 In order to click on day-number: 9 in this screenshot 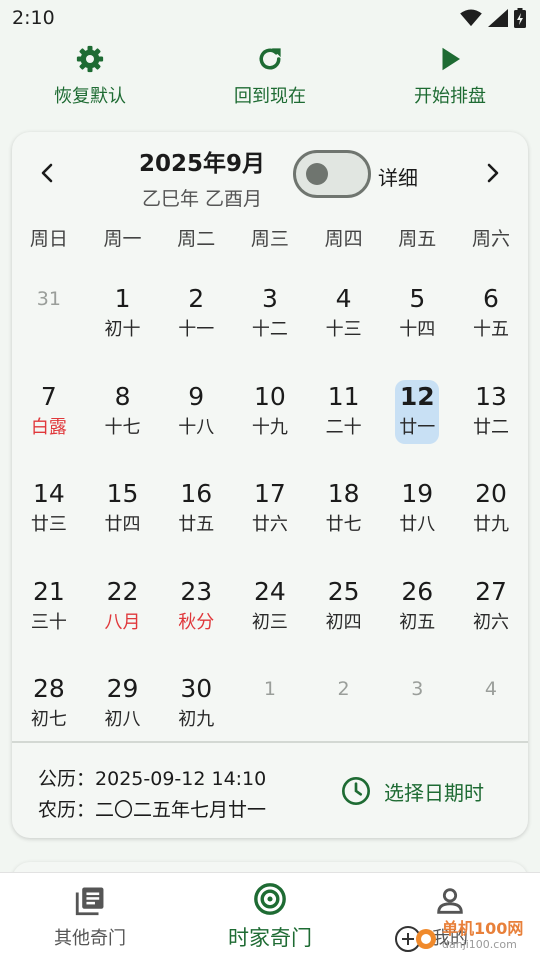, I will do `click(196, 396)`.